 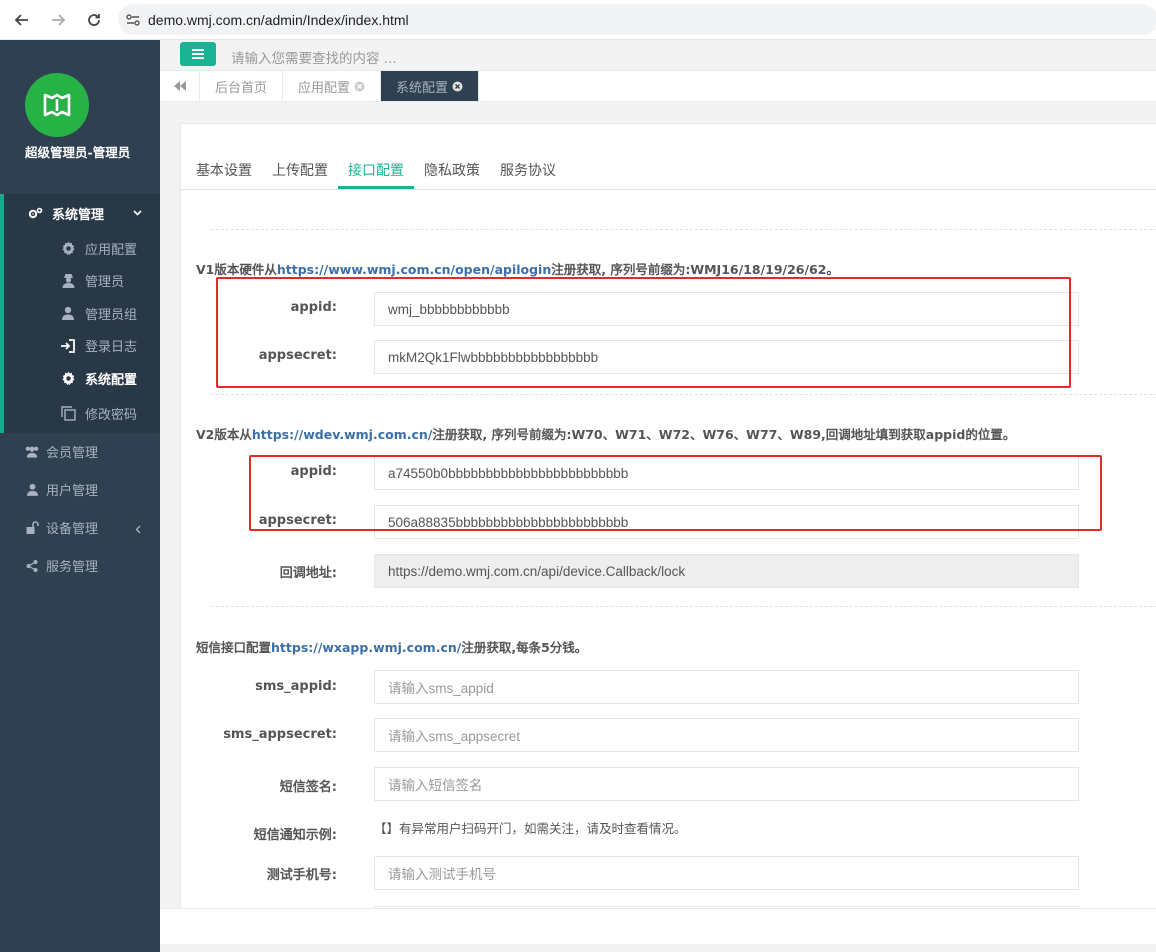 What do you see at coordinates (72, 491) in the screenshot?
I see `menu-label: 用户管理` at bounding box center [72, 491].